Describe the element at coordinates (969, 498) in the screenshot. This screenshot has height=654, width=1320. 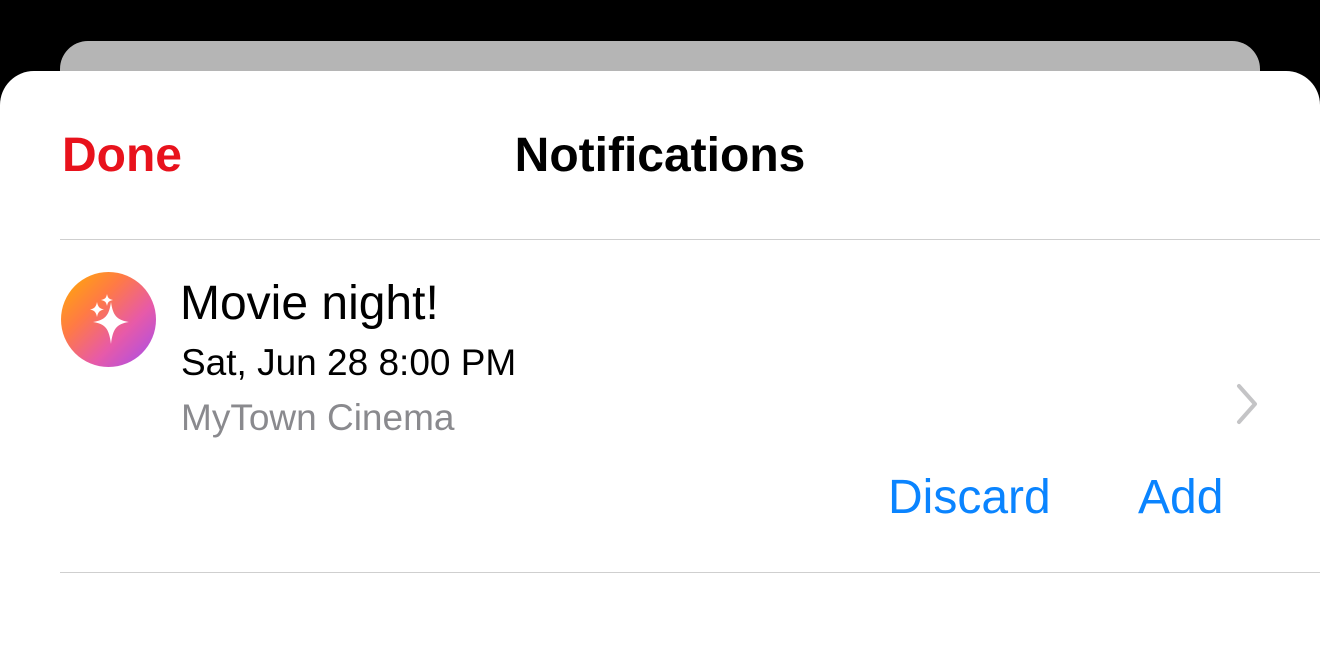
I see `discard-button: Discard` at that location.